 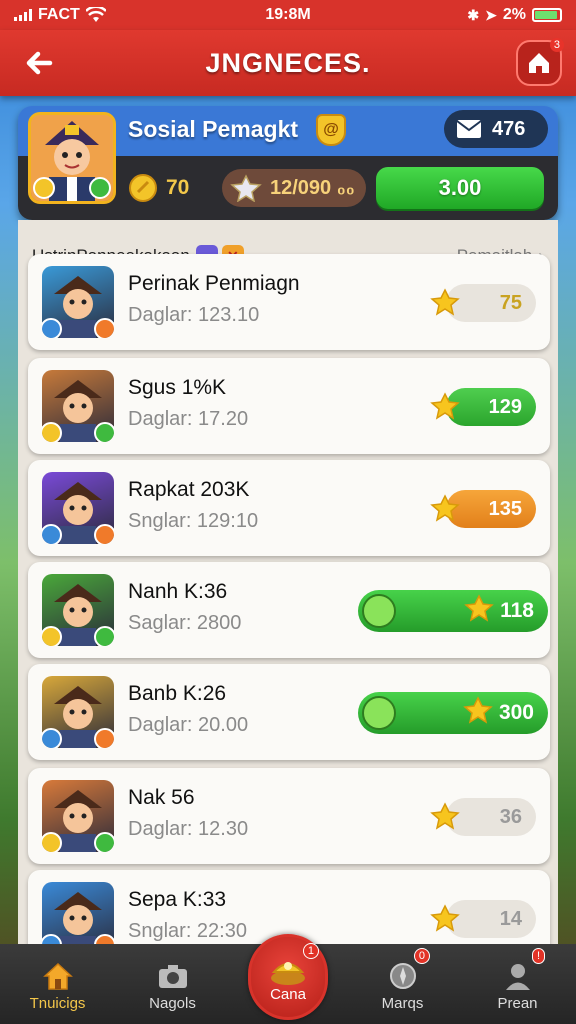 What do you see at coordinates (289, 302) in the screenshot?
I see `list-item: Perinak Penmiagn Daglar: 123.10 75` at bounding box center [289, 302].